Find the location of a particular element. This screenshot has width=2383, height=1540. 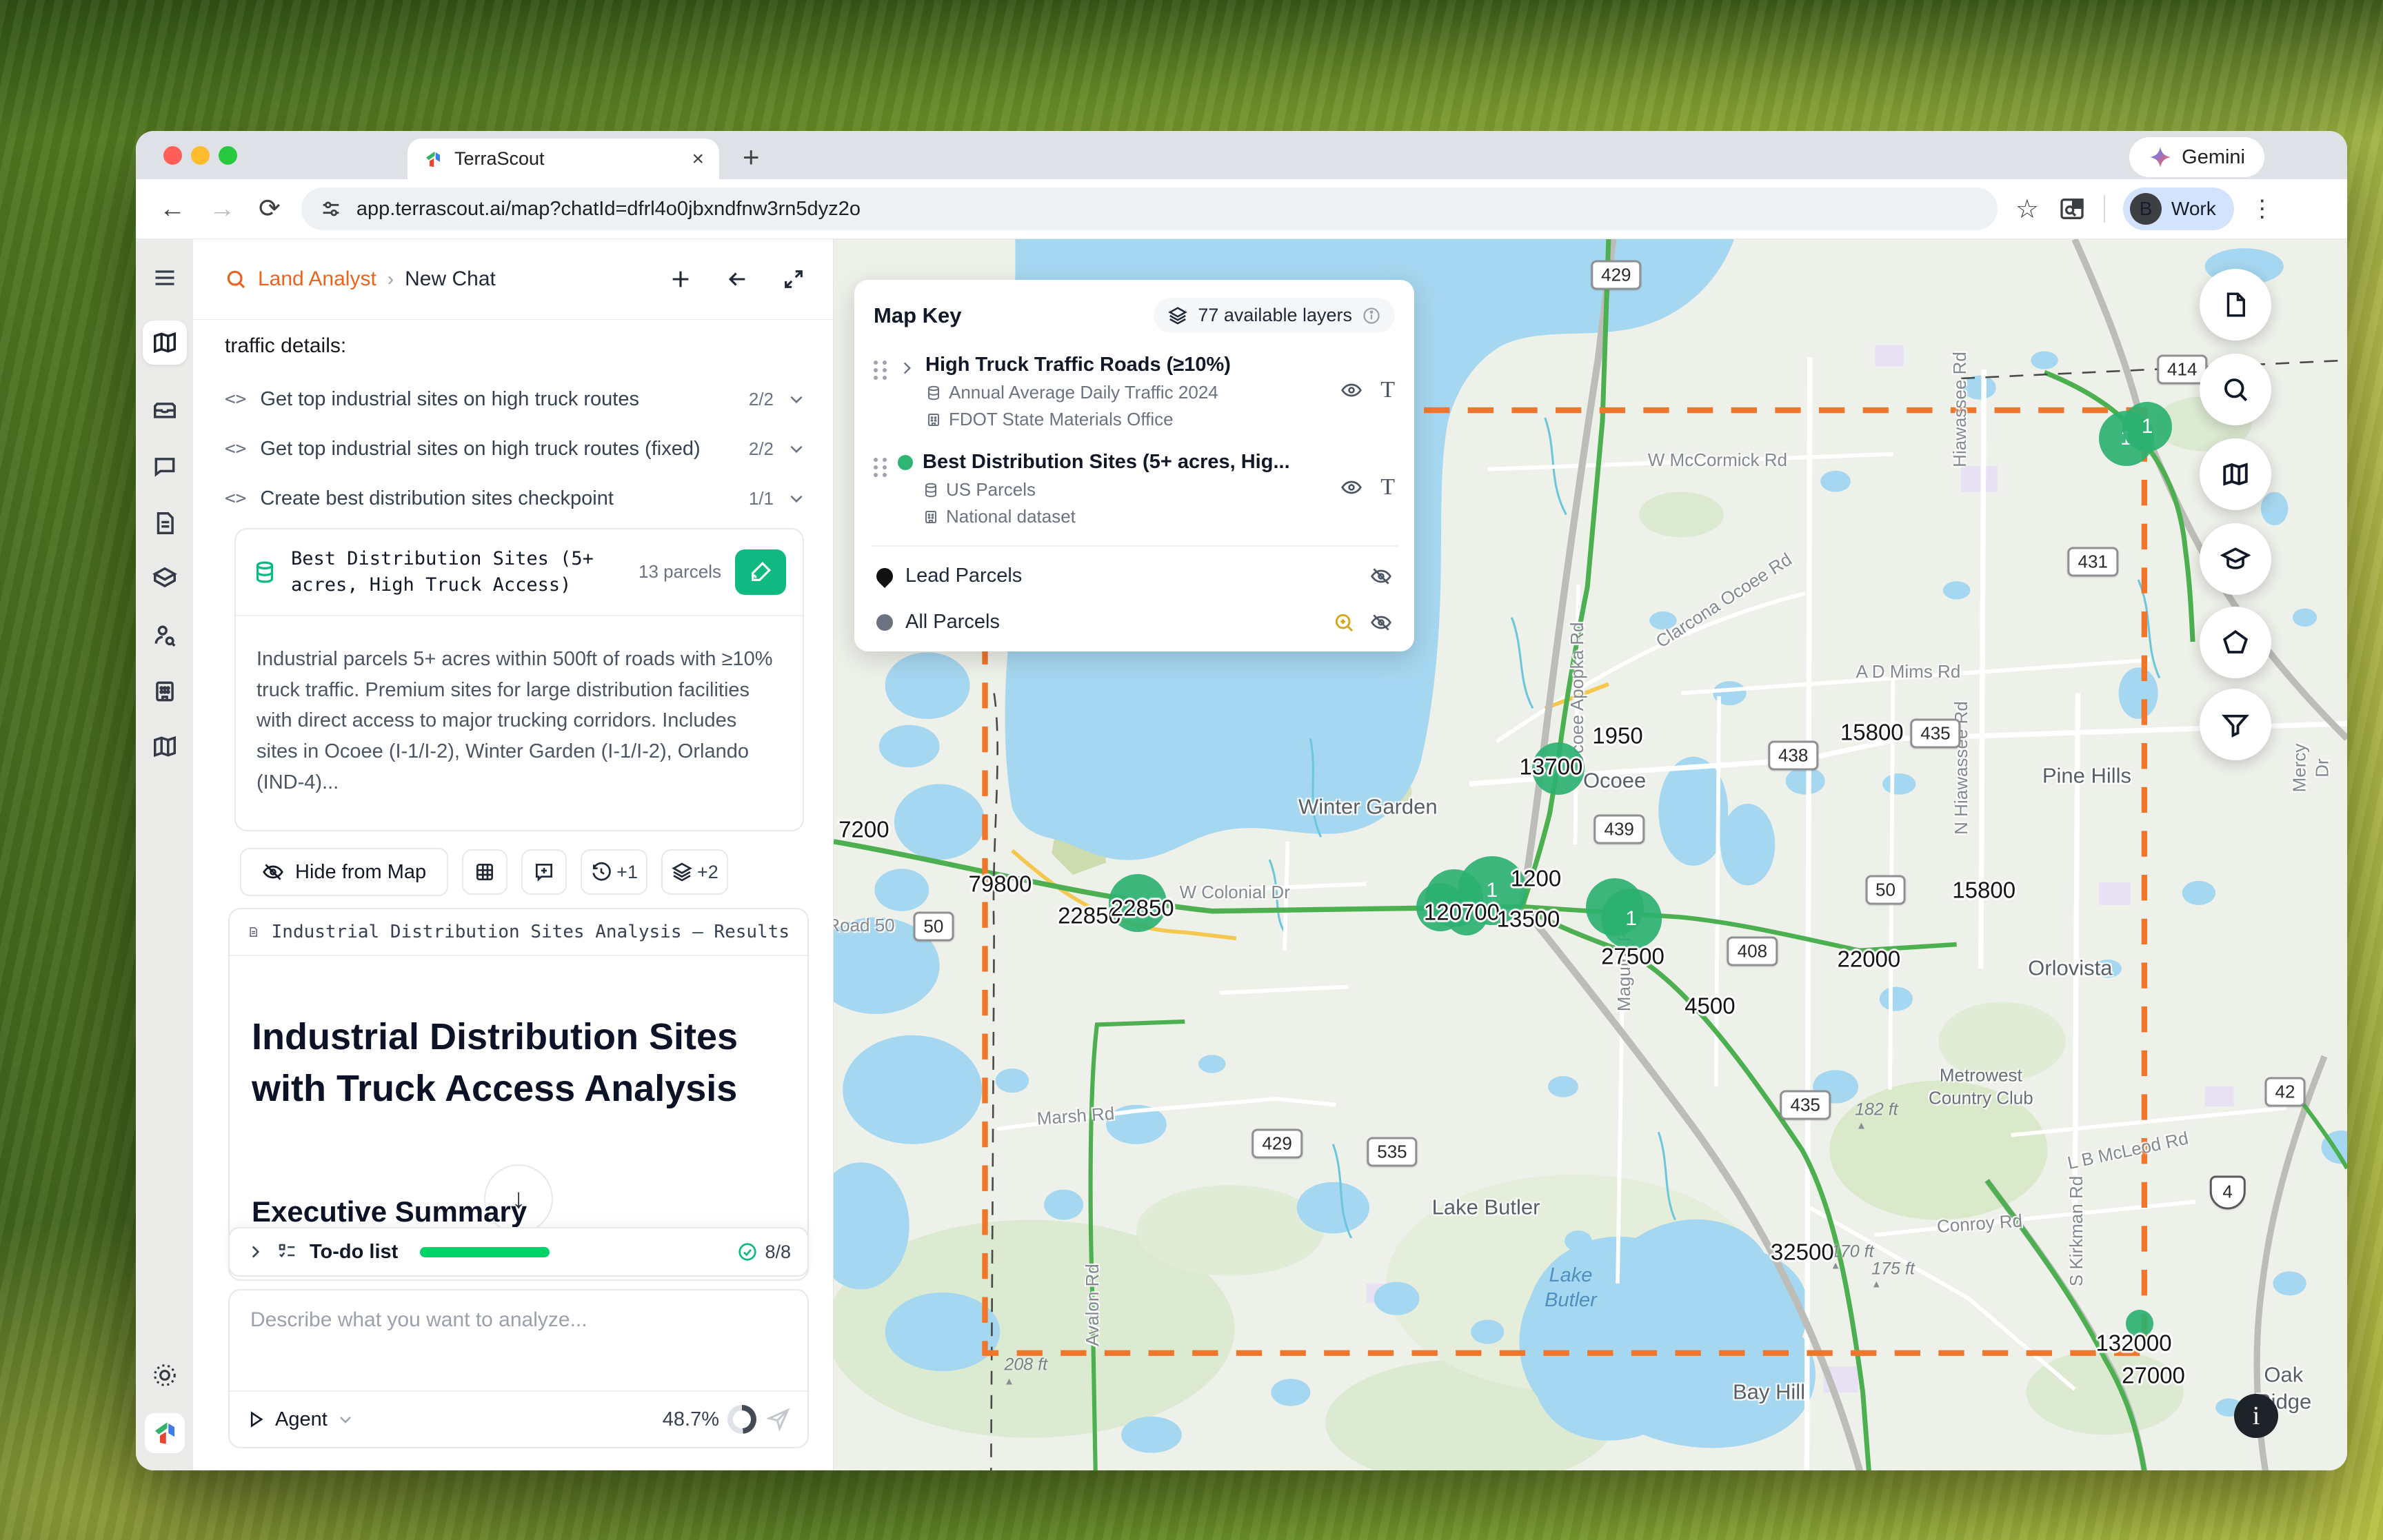

todo-label: To-do list is located at coordinates (354, 1252).